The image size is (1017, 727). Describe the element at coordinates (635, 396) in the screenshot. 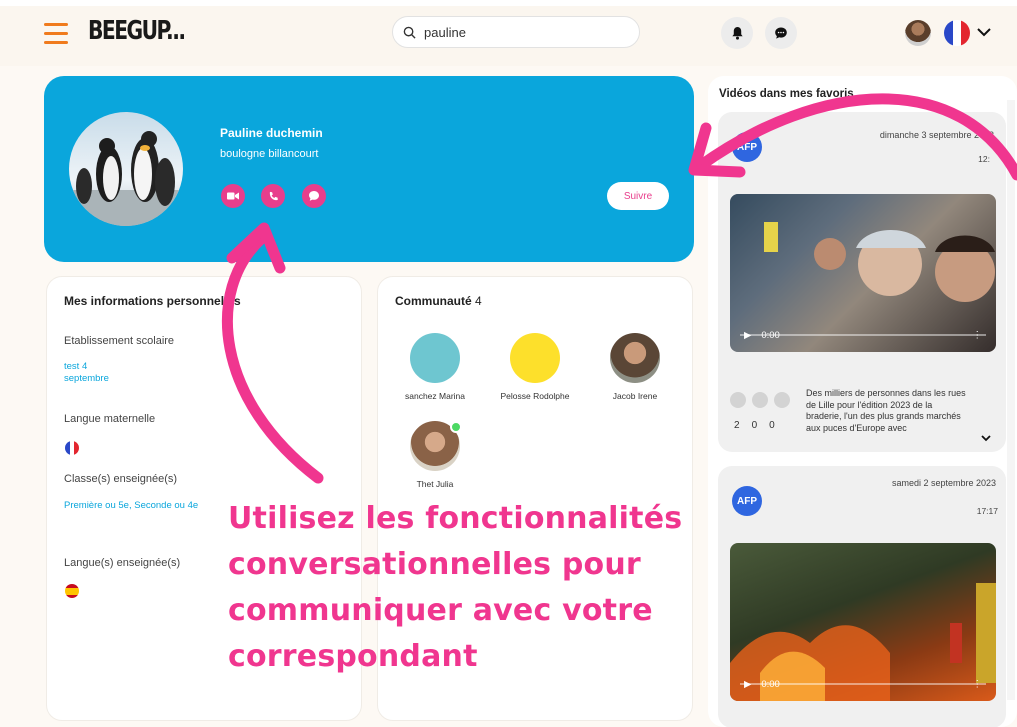

I see `member-name: Jacob Irene` at that location.